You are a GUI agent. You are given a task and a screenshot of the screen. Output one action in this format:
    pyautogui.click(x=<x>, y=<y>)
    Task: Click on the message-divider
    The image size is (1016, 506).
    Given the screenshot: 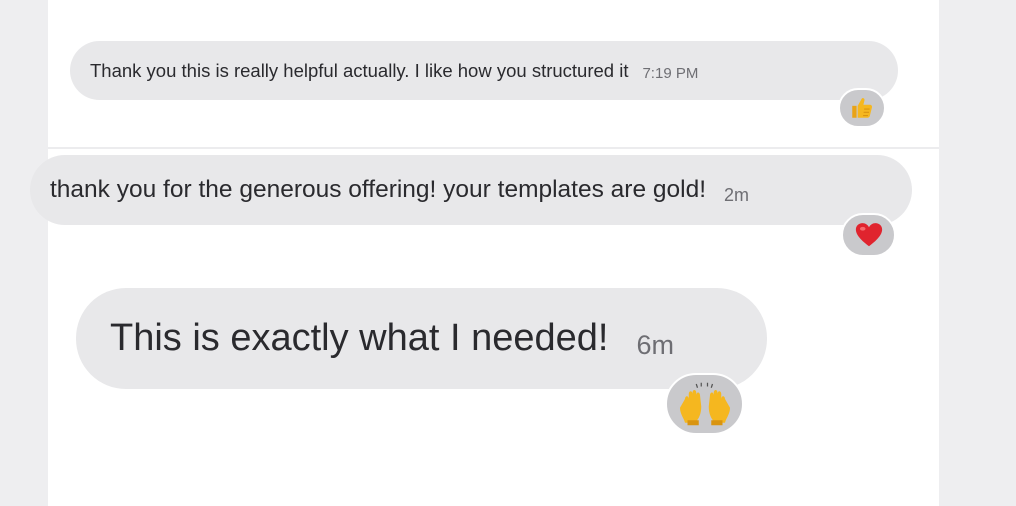 What is the action you would take?
    pyautogui.click(x=493, y=148)
    